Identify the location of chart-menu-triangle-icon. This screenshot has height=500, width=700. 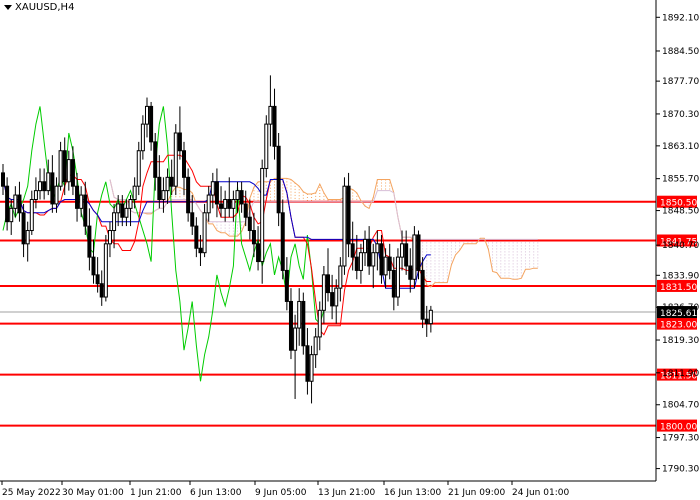
(8, 7).